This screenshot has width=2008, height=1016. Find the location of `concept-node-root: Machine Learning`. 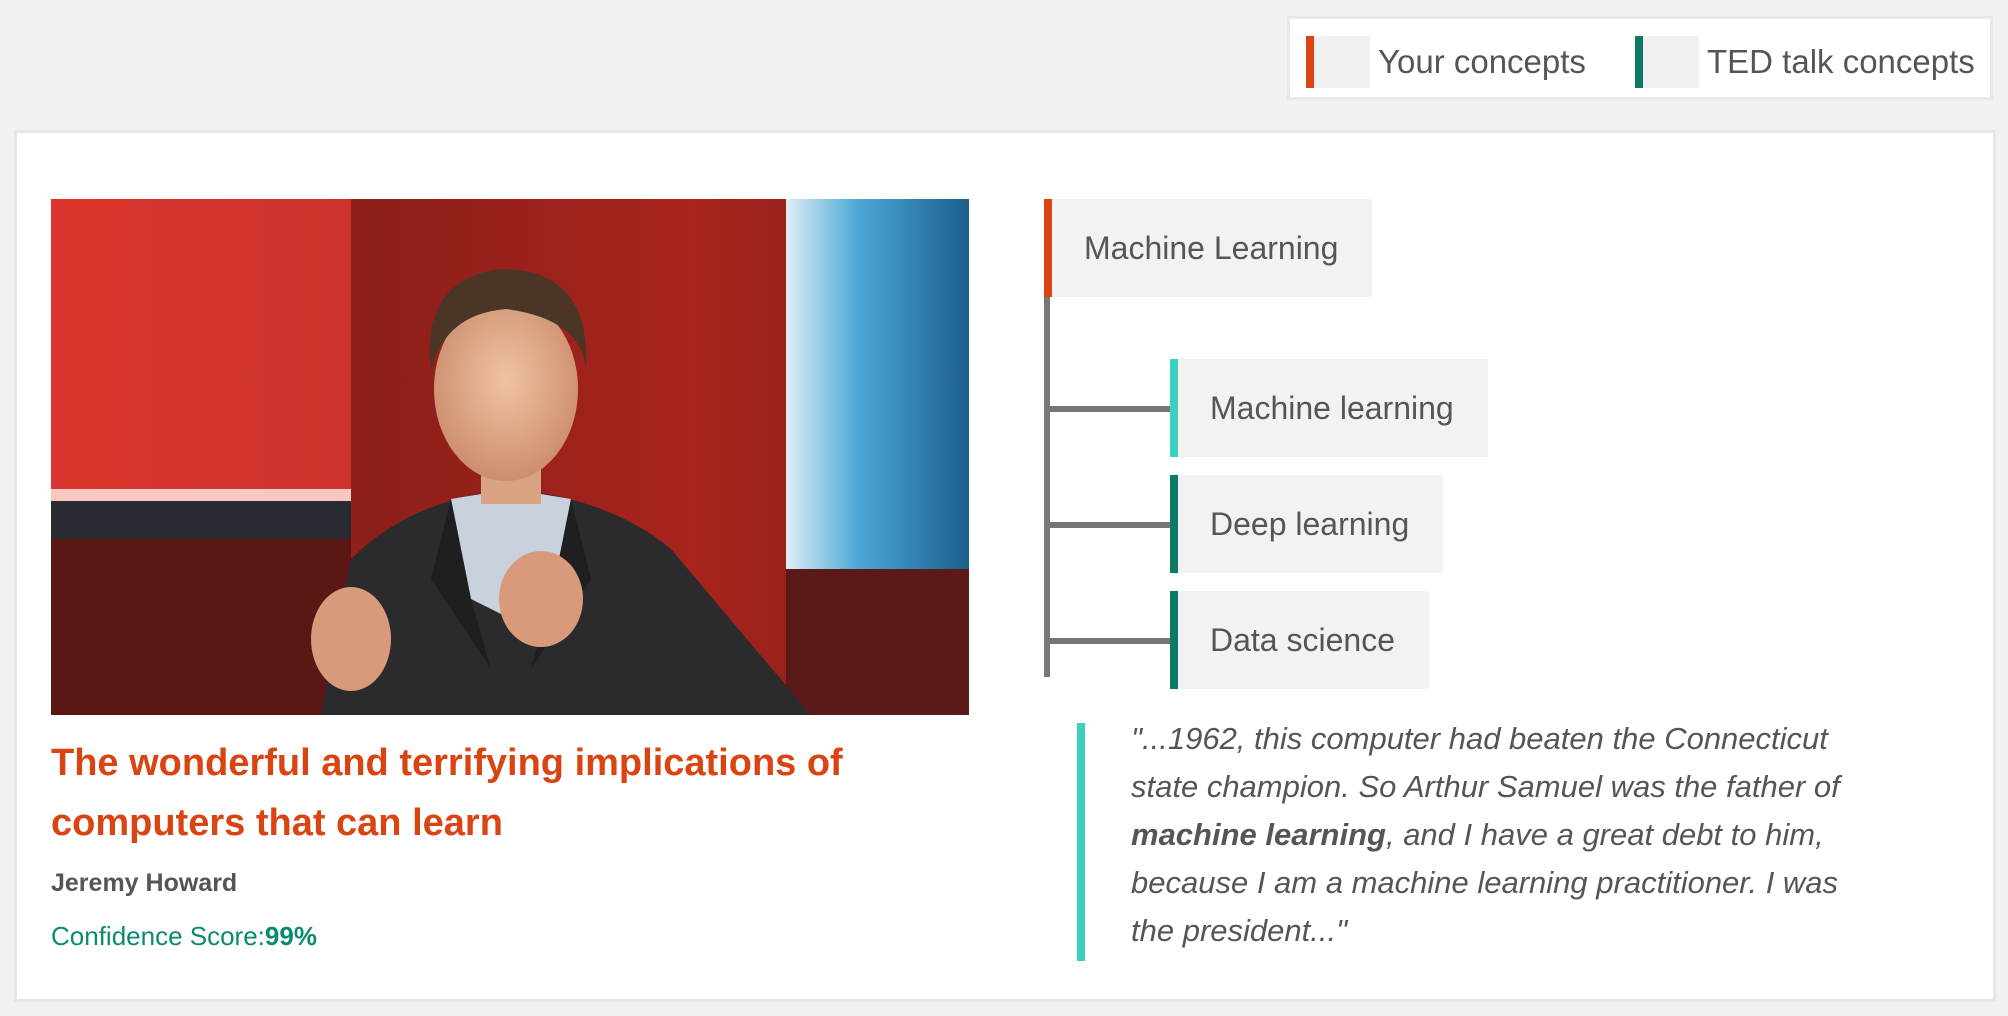

concept-node-root: Machine Learning is located at coordinates (1208, 248).